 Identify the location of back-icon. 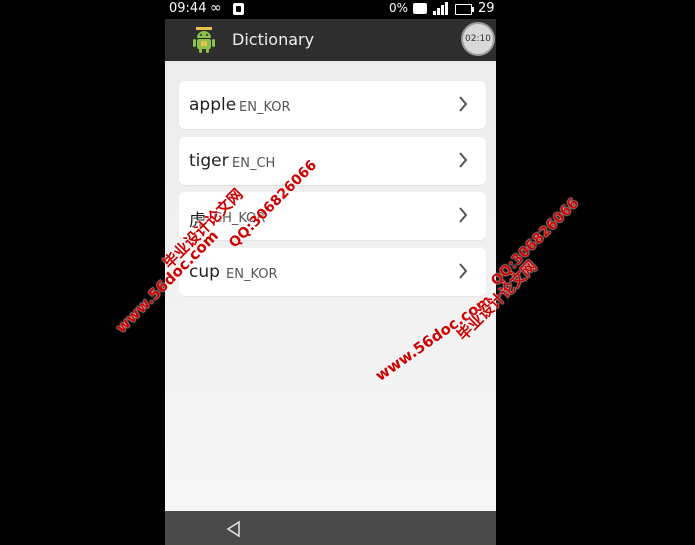
(234, 529).